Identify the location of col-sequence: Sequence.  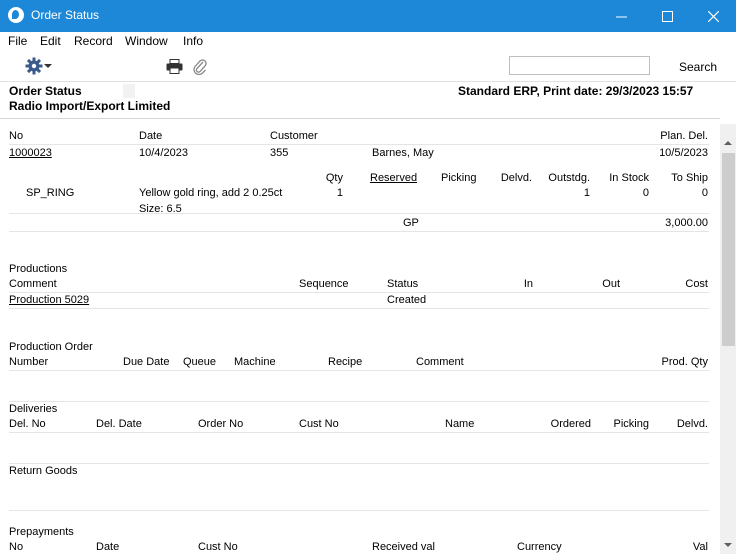
(324, 284).